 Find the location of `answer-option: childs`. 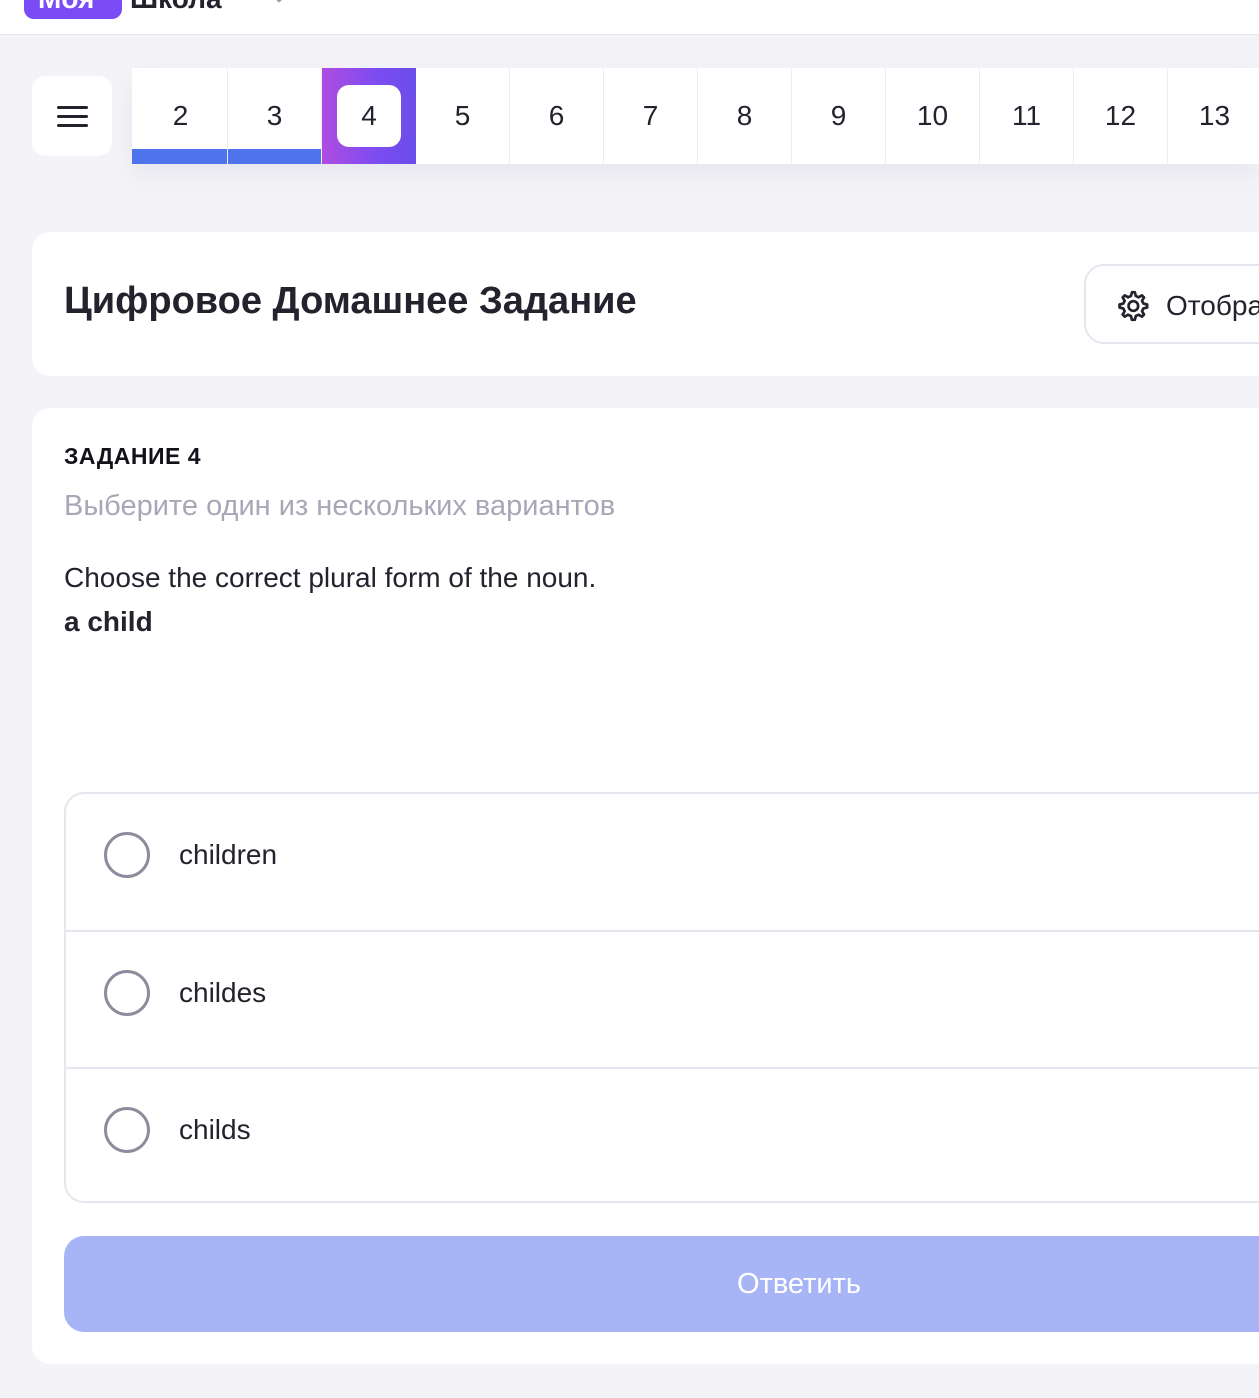

answer-option: childs is located at coordinates (662, 1134).